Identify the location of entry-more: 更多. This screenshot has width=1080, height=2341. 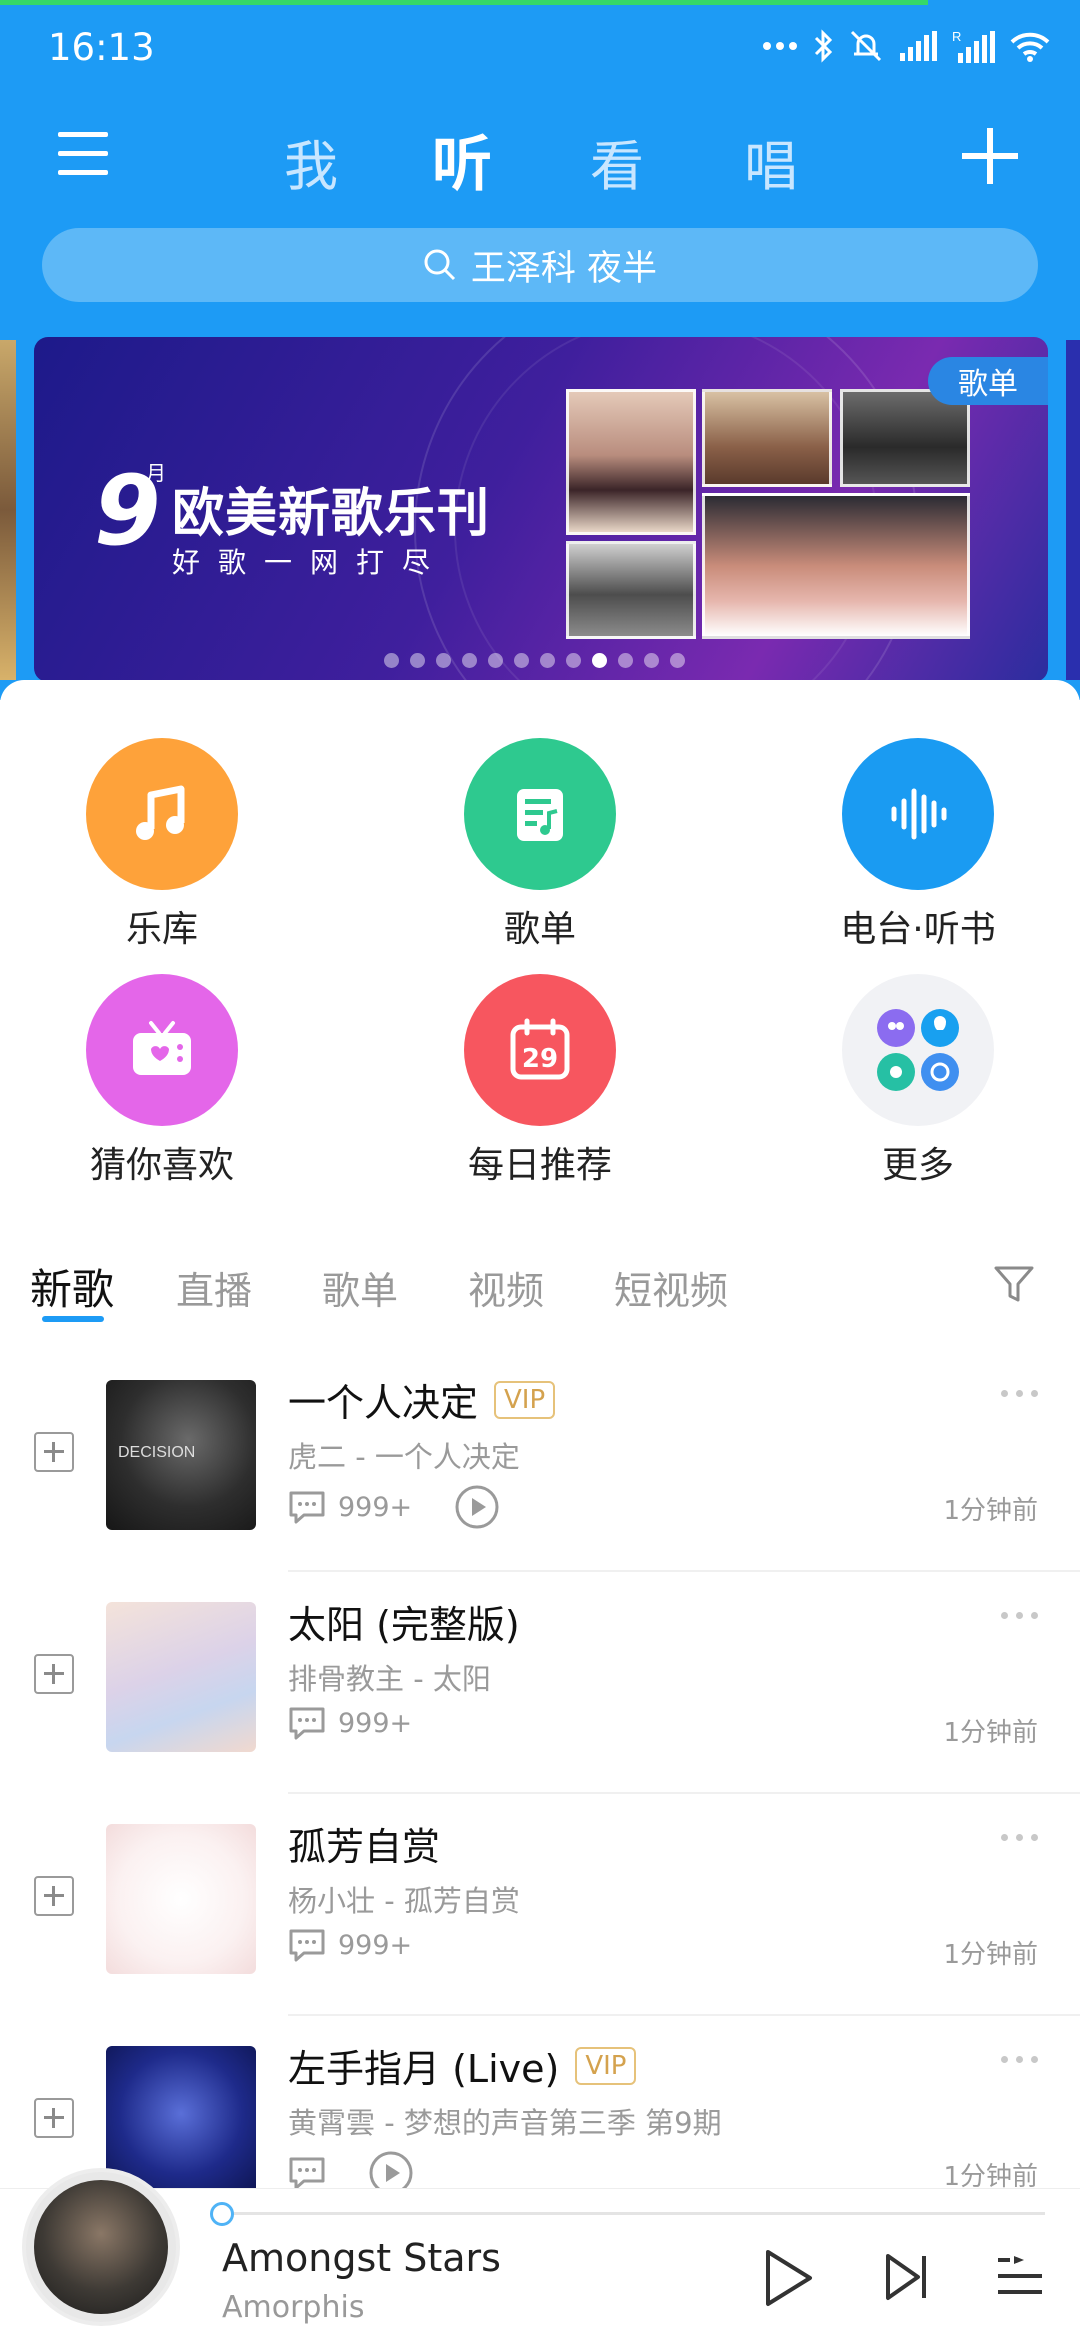
(918, 1081).